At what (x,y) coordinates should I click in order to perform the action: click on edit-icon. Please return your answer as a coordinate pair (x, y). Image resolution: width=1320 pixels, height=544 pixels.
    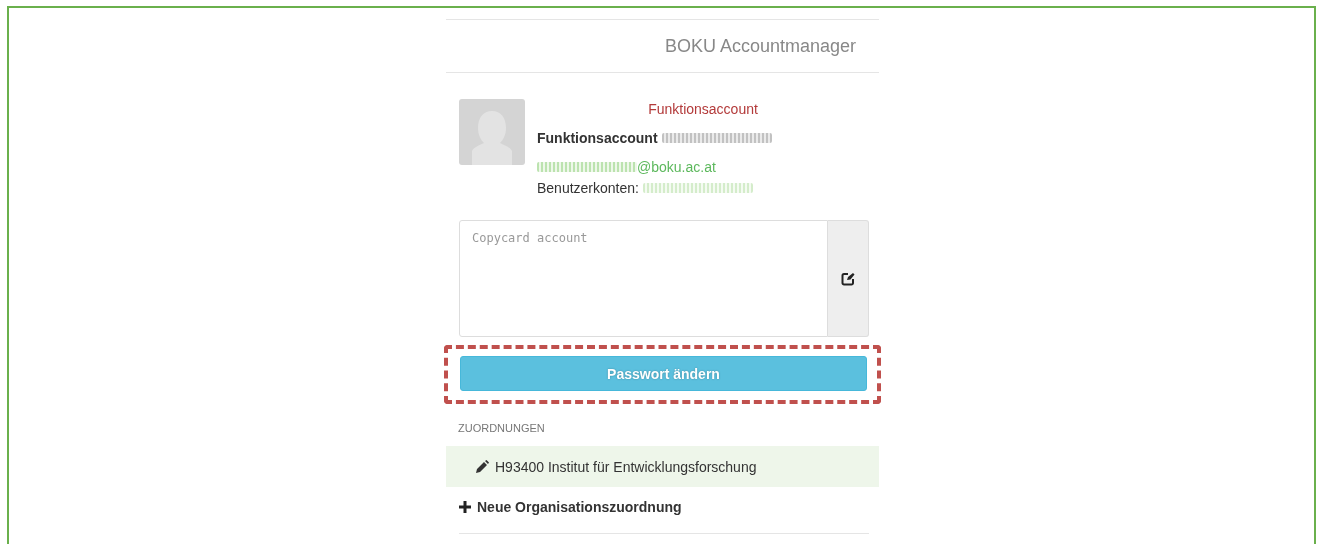
    Looking at the image, I should click on (848, 278).